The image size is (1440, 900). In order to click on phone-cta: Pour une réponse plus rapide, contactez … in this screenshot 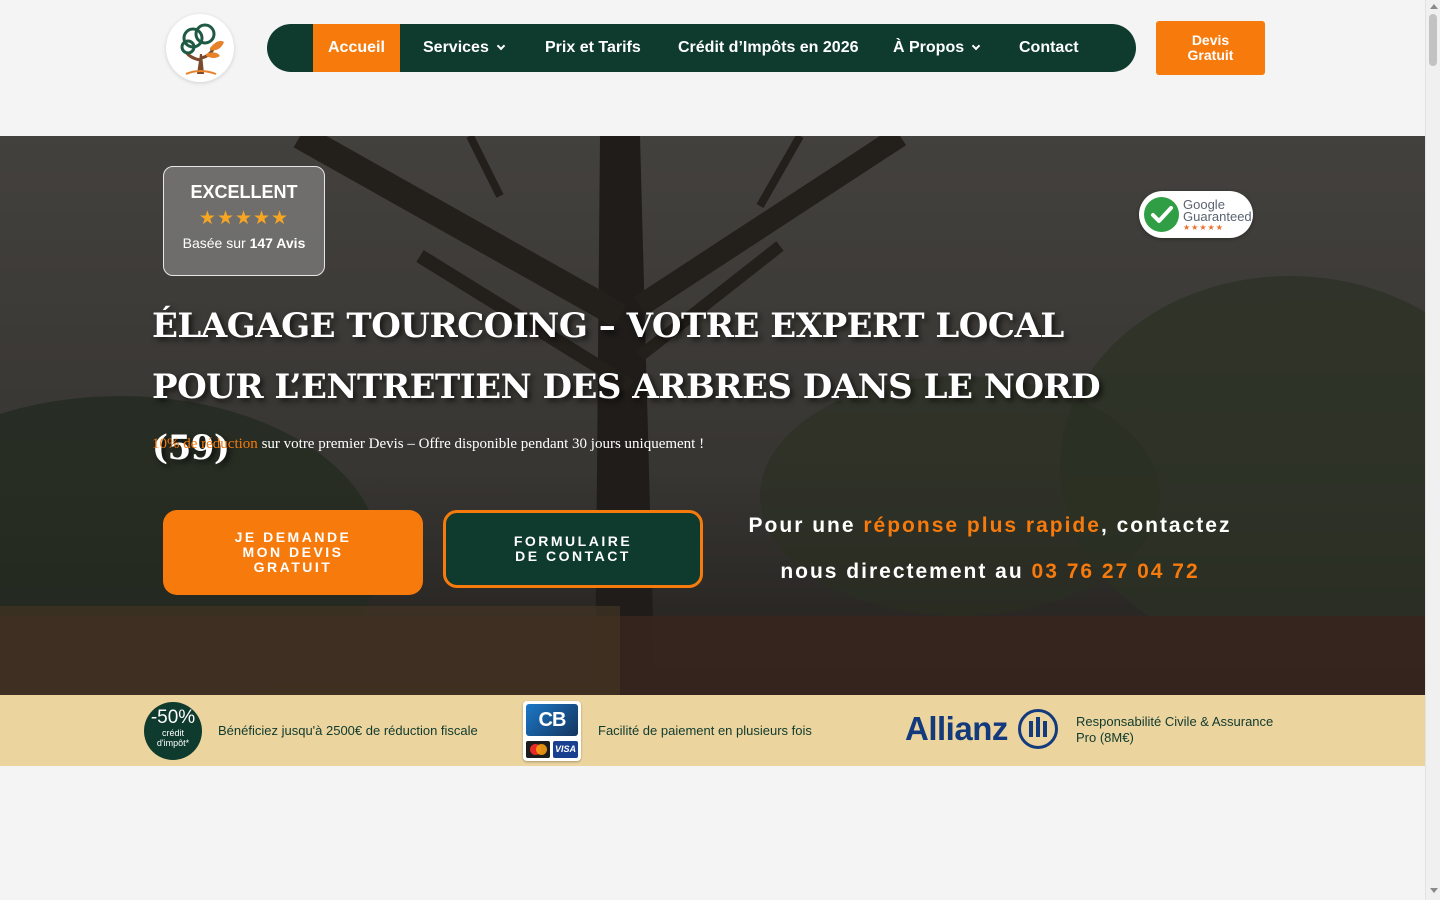, I will do `click(990, 549)`.